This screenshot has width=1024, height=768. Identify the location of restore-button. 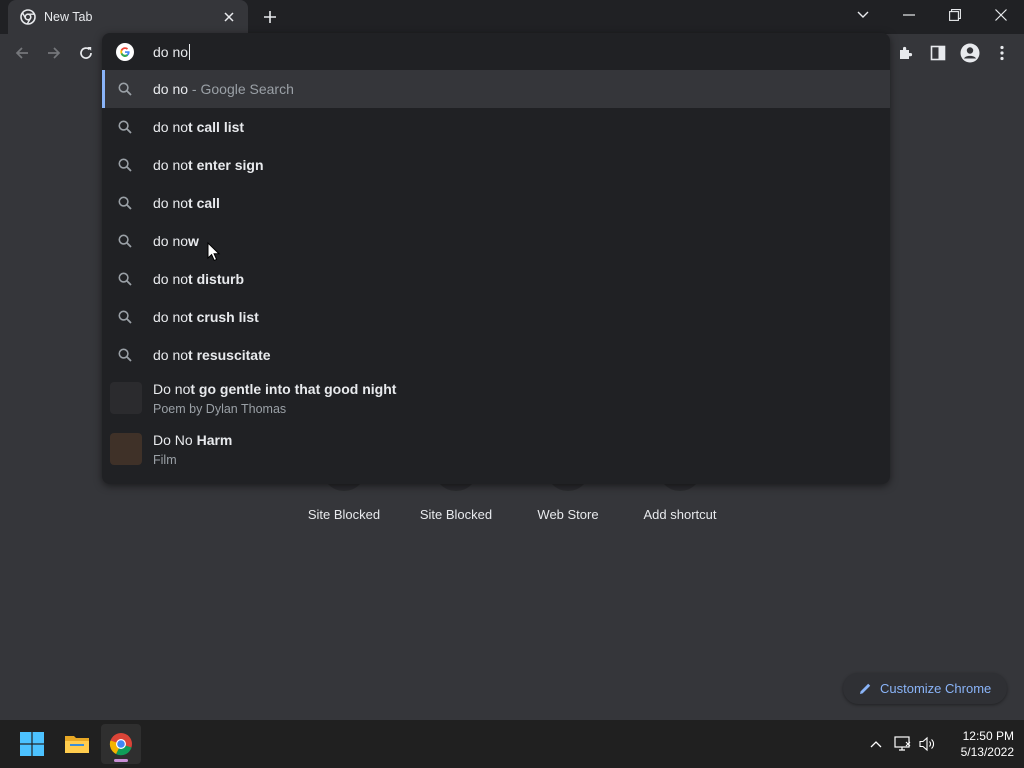
(955, 15).